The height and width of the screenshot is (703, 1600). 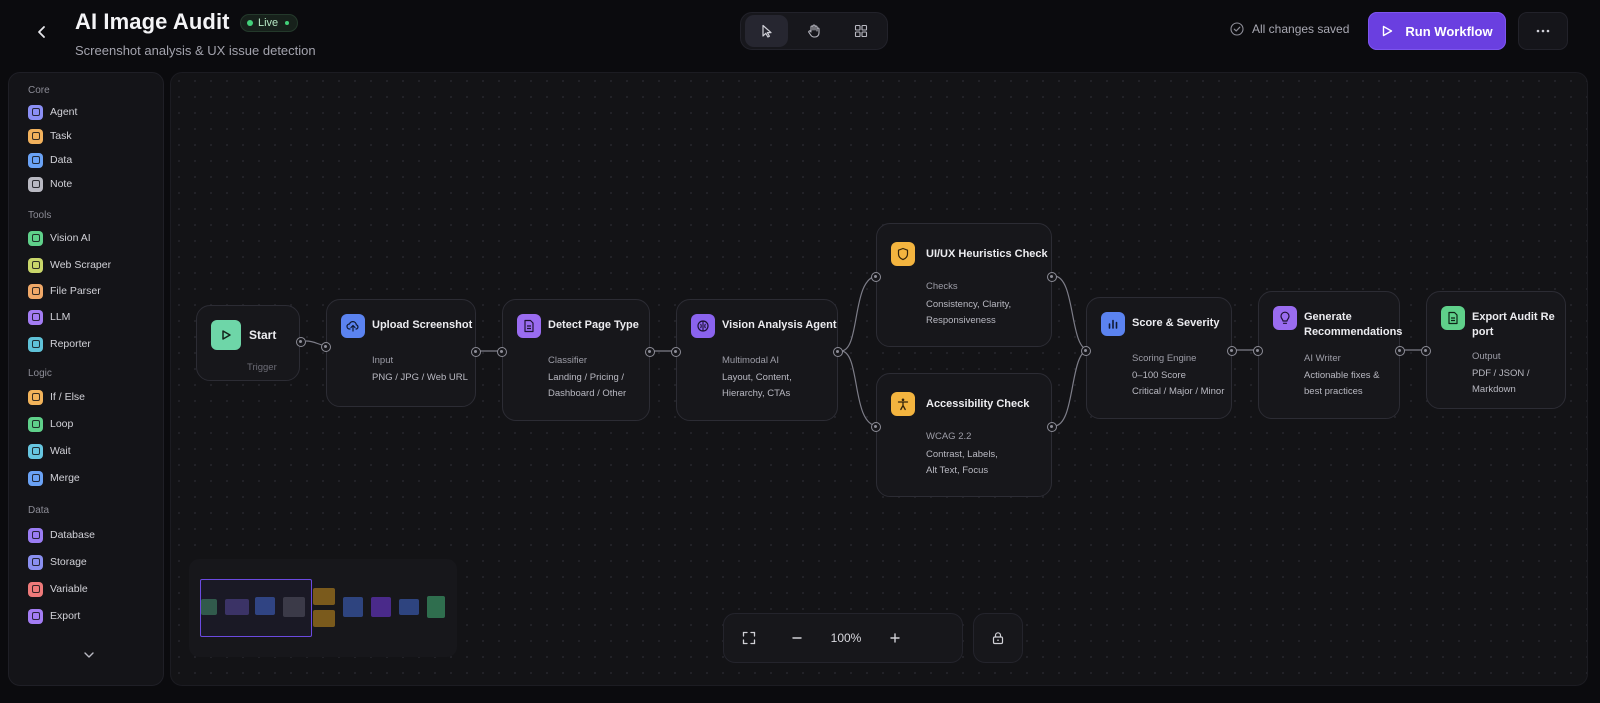 I want to click on status-dot-icon, so click(x=250, y=23).